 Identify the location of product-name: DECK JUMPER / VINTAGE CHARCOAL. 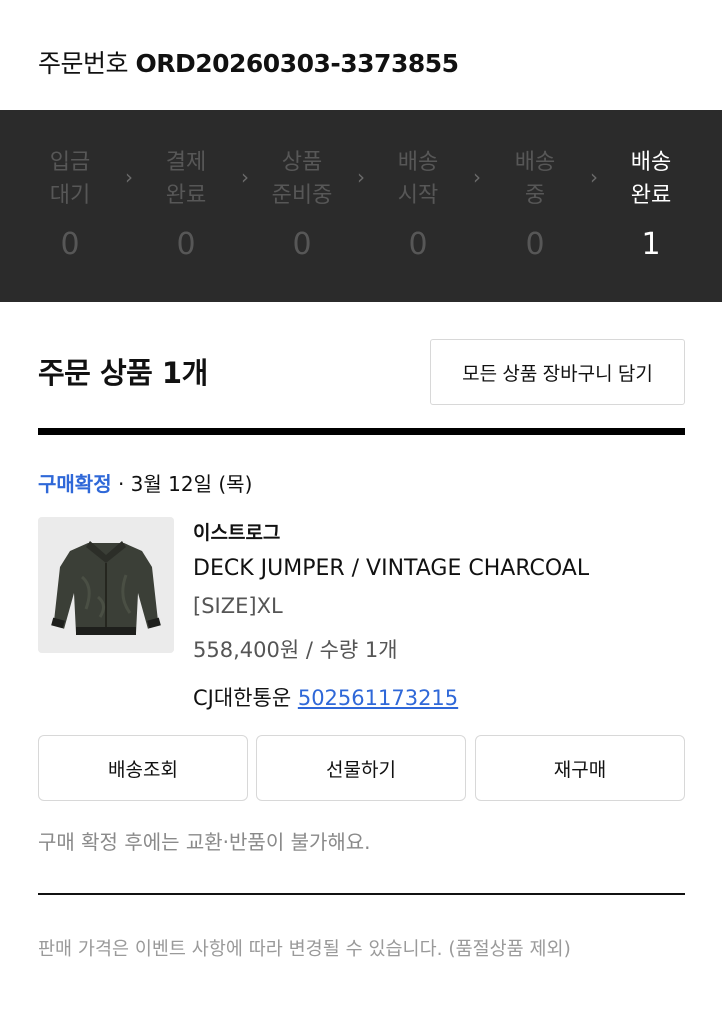
(391, 568).